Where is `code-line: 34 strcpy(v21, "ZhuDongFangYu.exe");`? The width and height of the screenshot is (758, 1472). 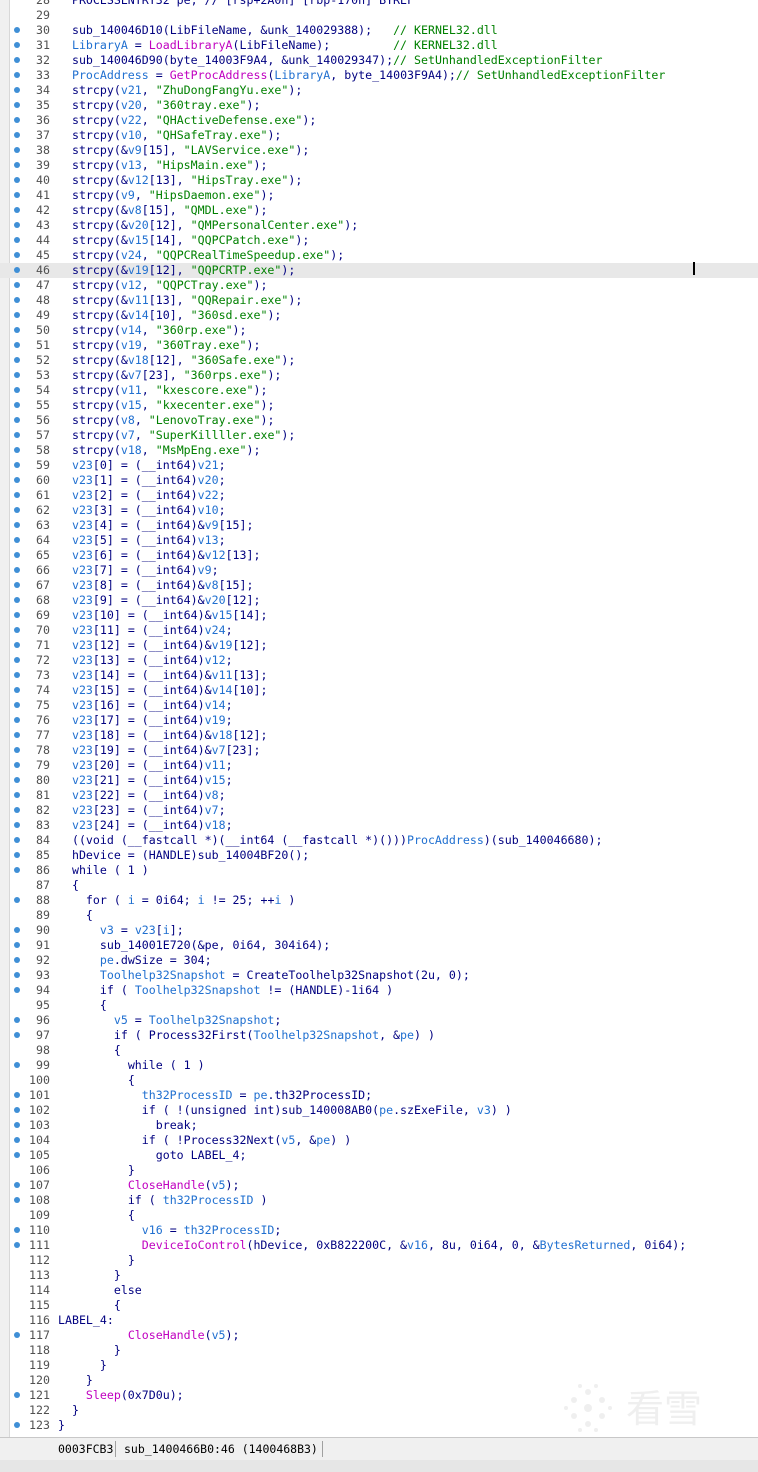 code-line: 34 strcpy(v21, "ZhuDongFangYu.exe"); is located at coordinates (379, 90).